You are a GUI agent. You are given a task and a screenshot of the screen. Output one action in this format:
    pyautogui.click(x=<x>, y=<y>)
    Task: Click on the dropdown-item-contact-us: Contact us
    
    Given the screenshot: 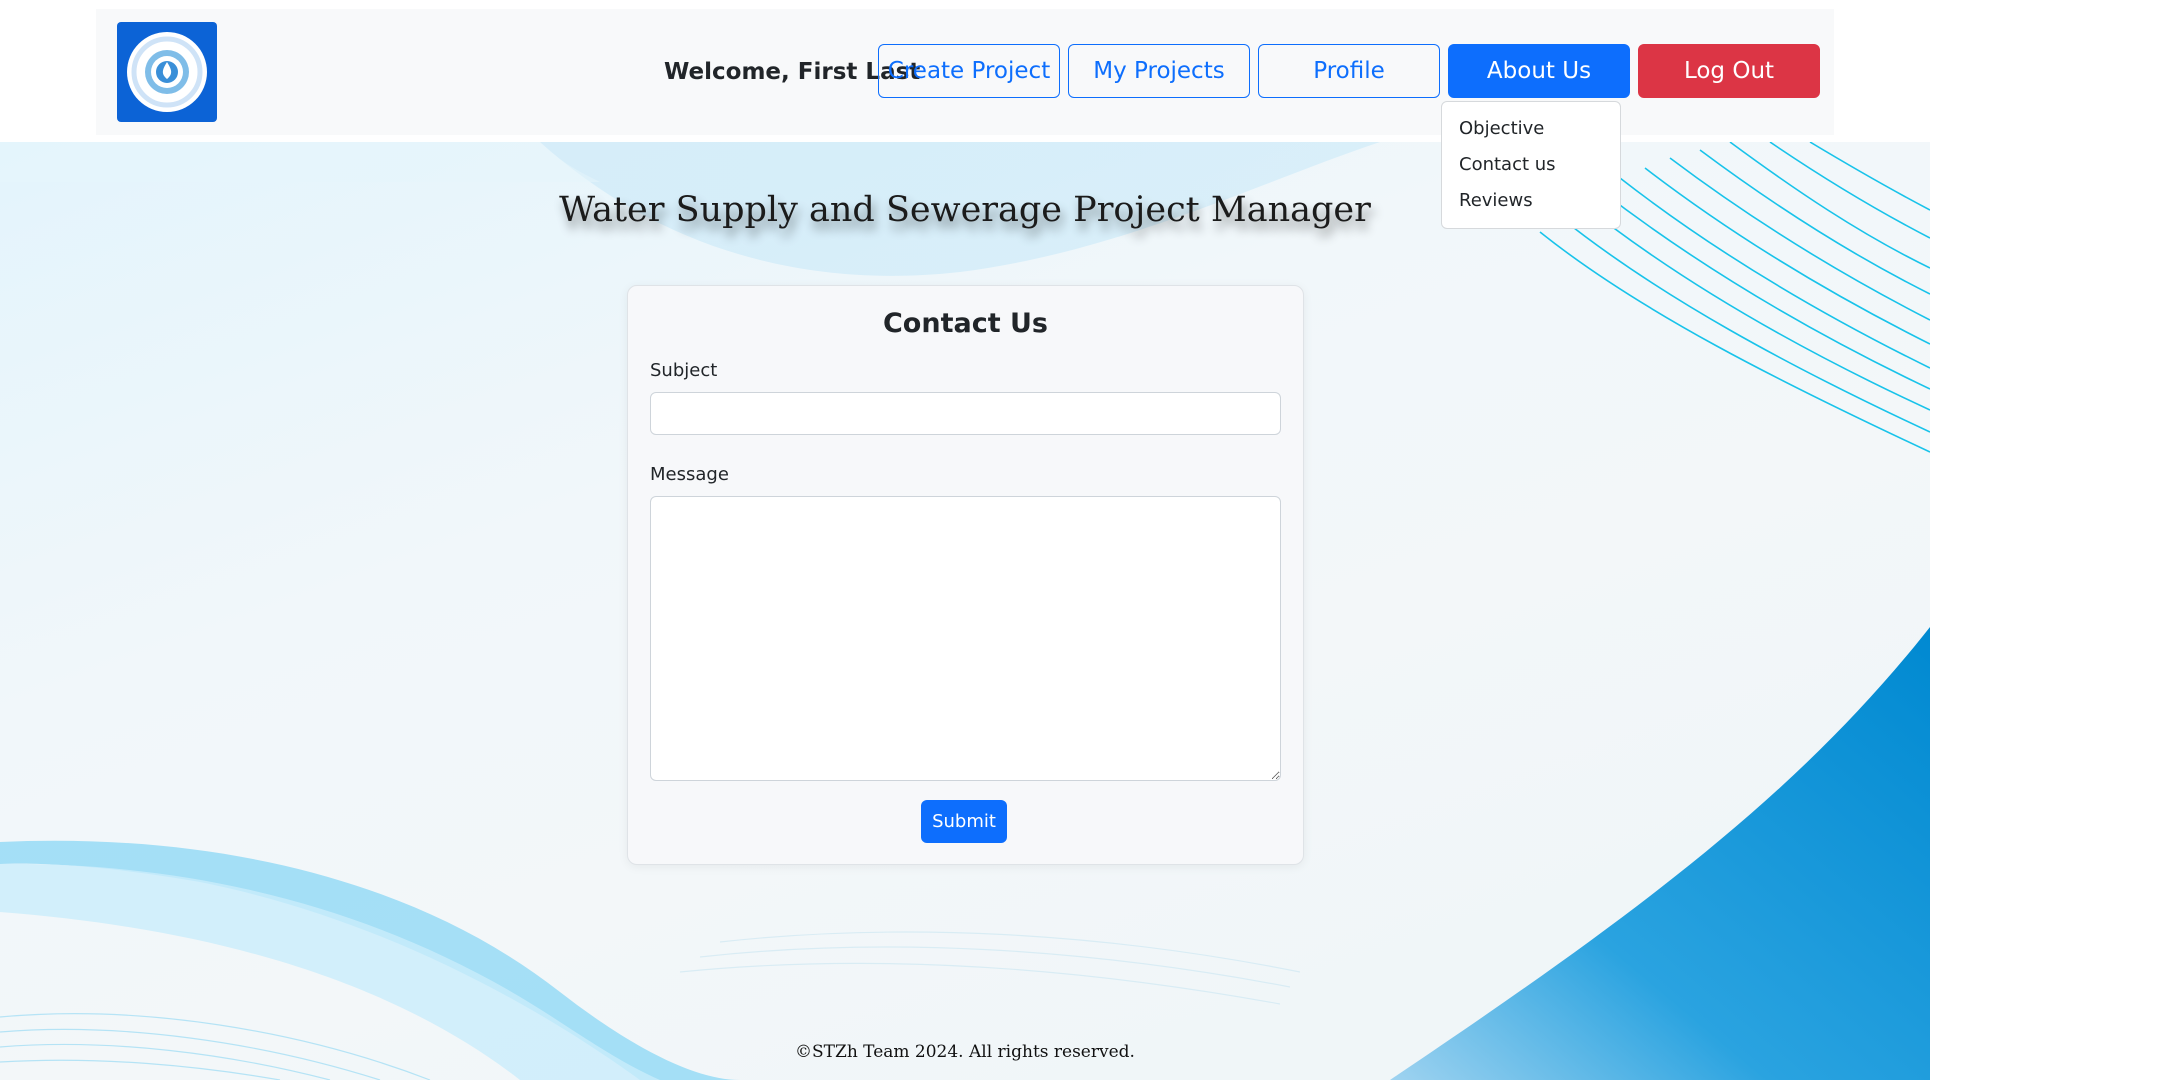 What is the action you would take?
    pyautogui.click(x=1531, y=164)
    